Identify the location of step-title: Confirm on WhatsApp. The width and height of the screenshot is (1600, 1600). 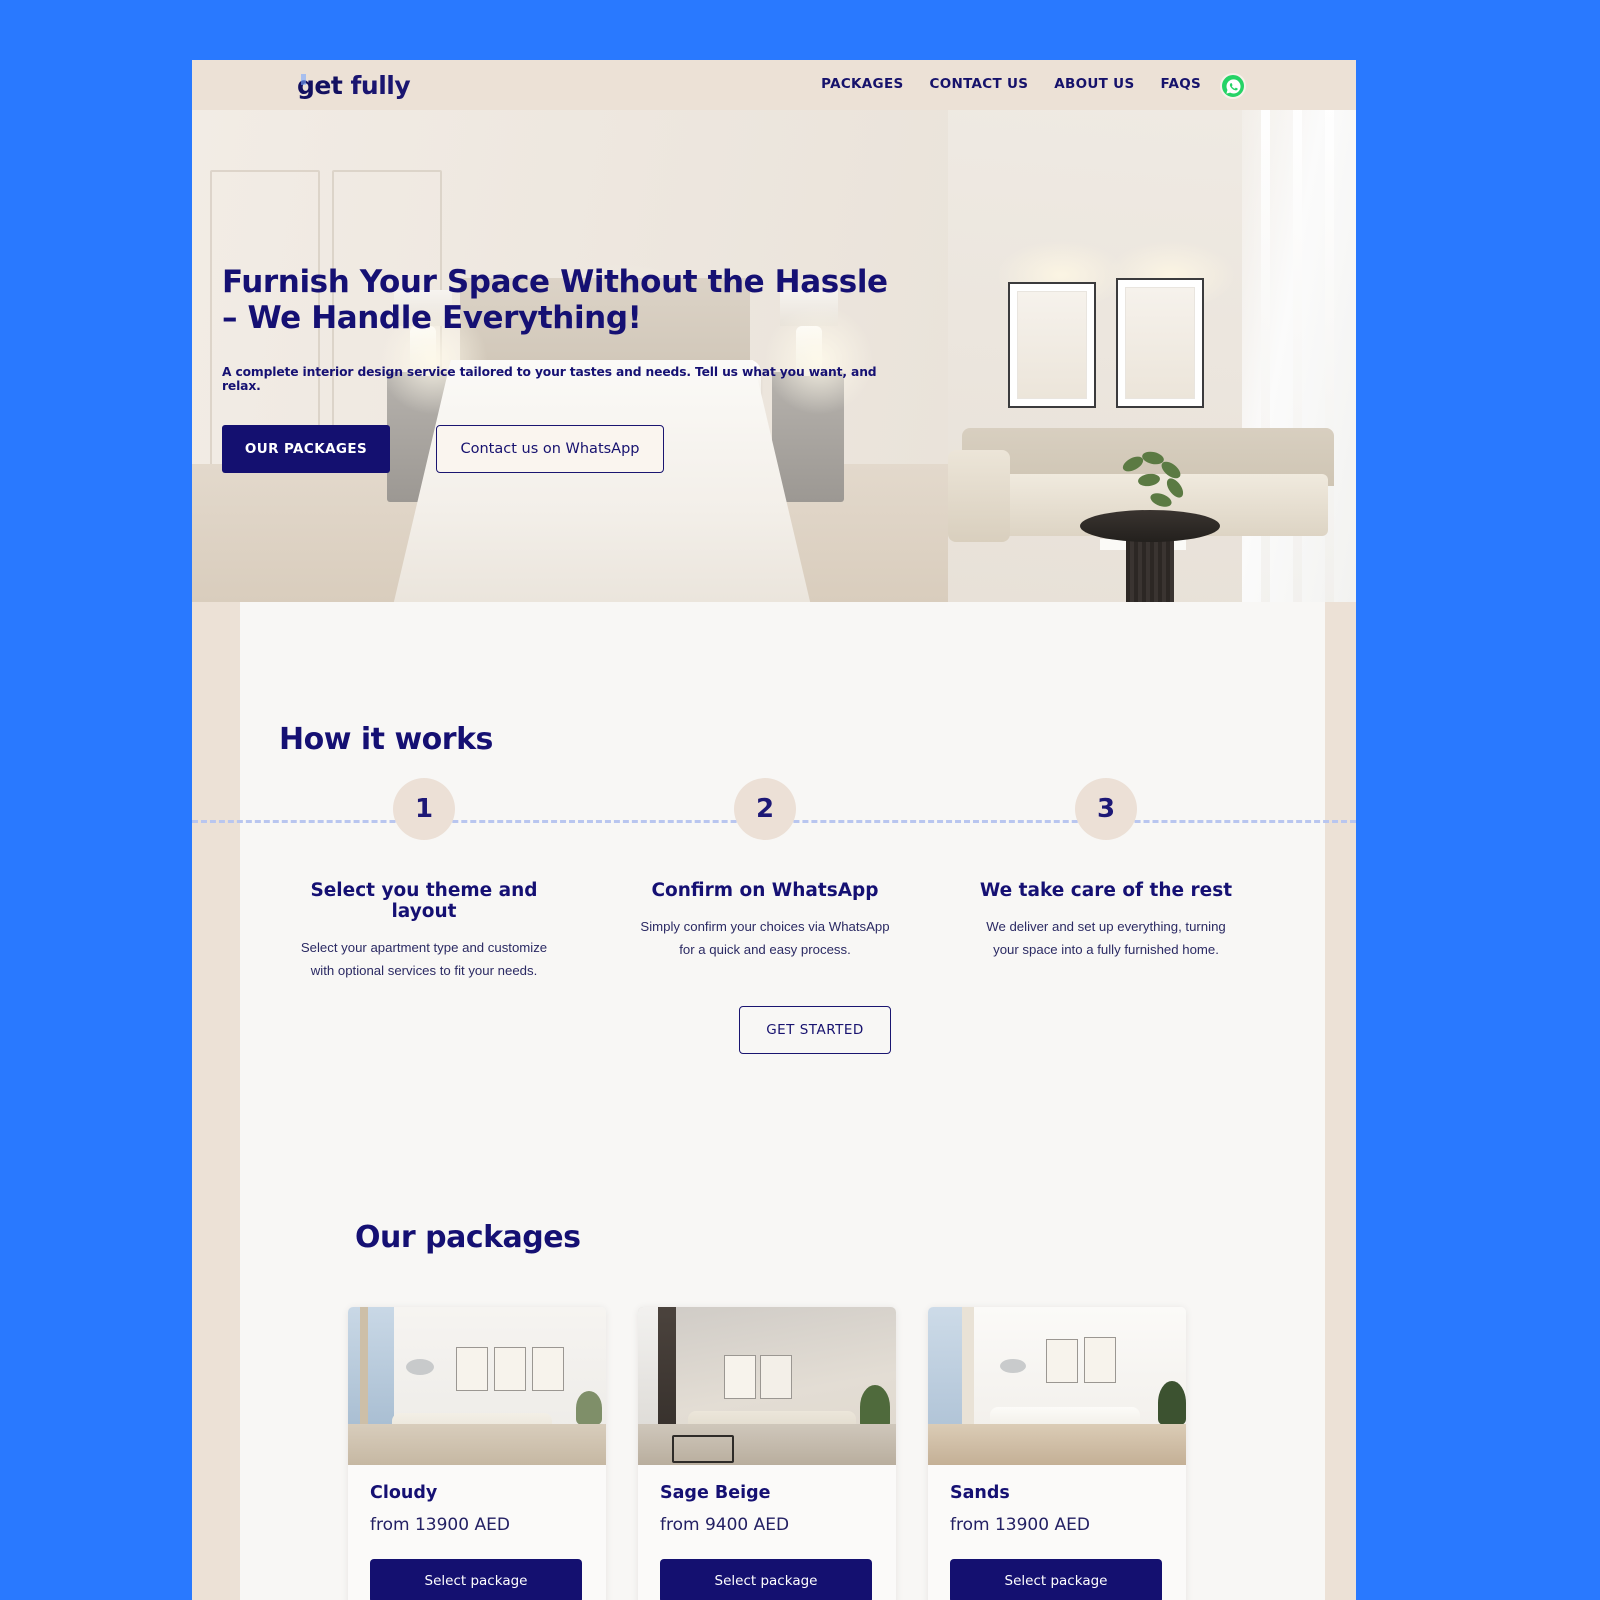
(765, 890).